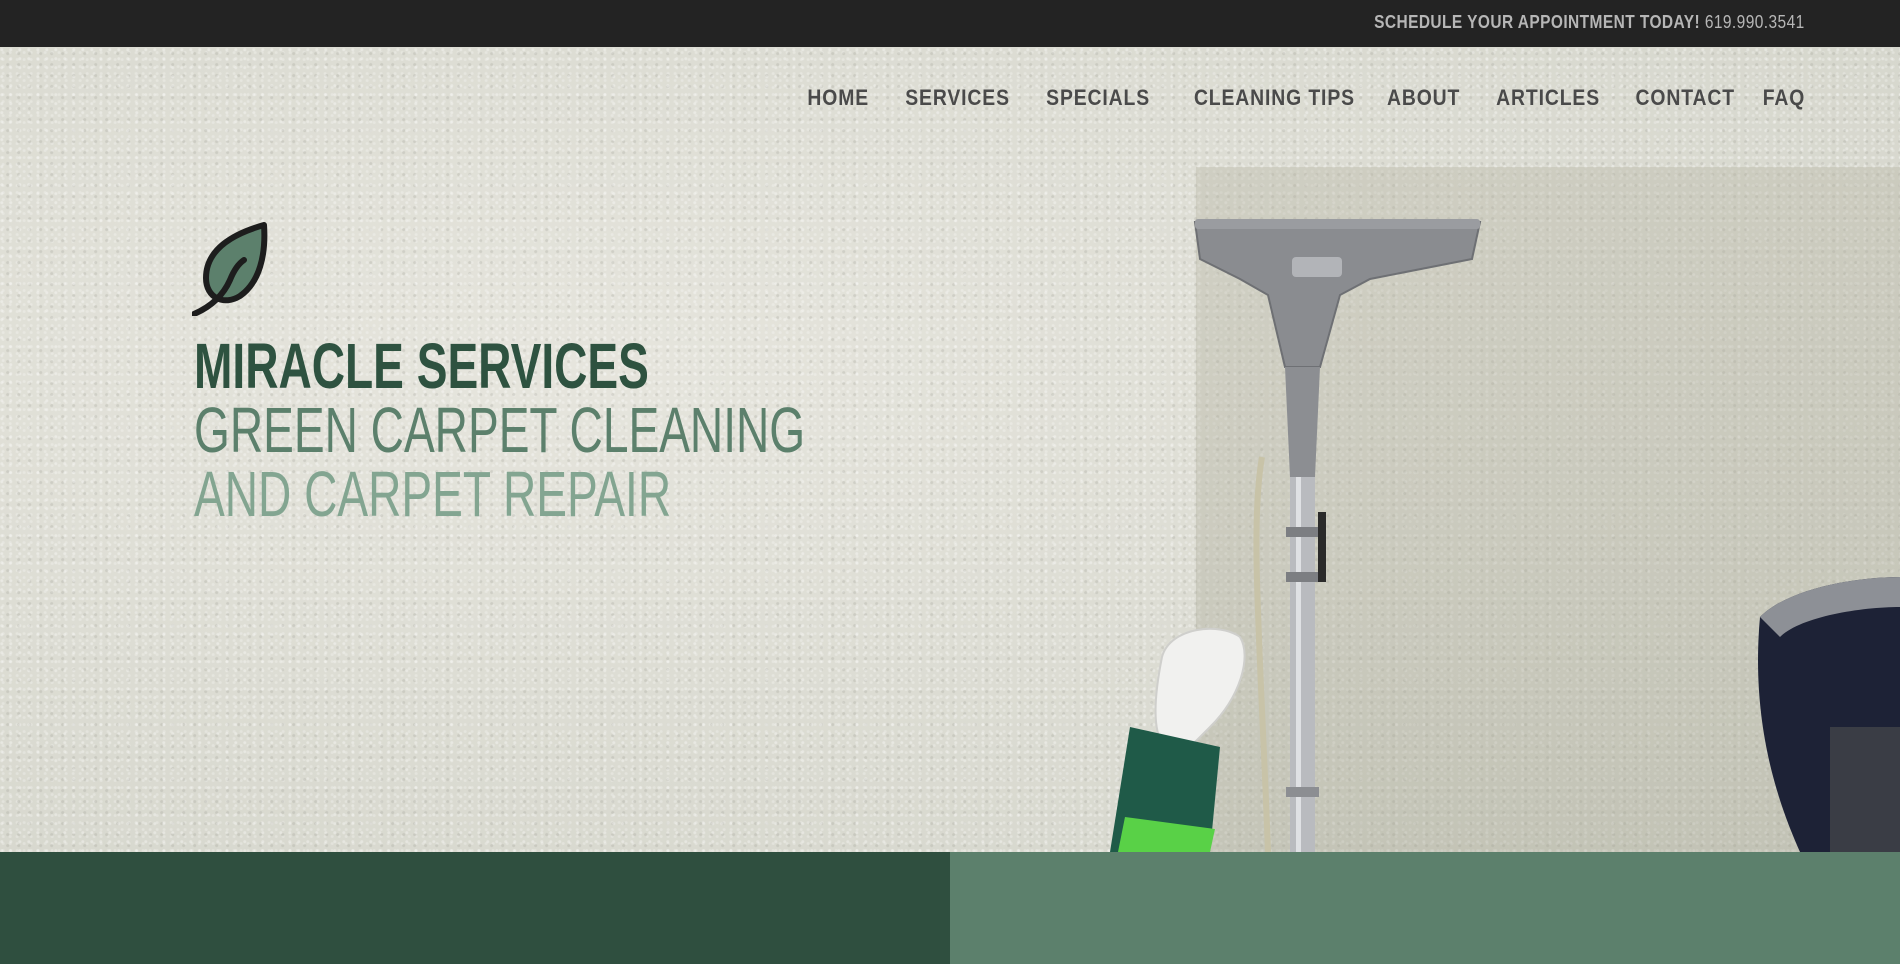  What do you see at coordinates (957, 98) in the screenshot?
I see `nav-services: SERVICES` at bounding box center [957, 98].